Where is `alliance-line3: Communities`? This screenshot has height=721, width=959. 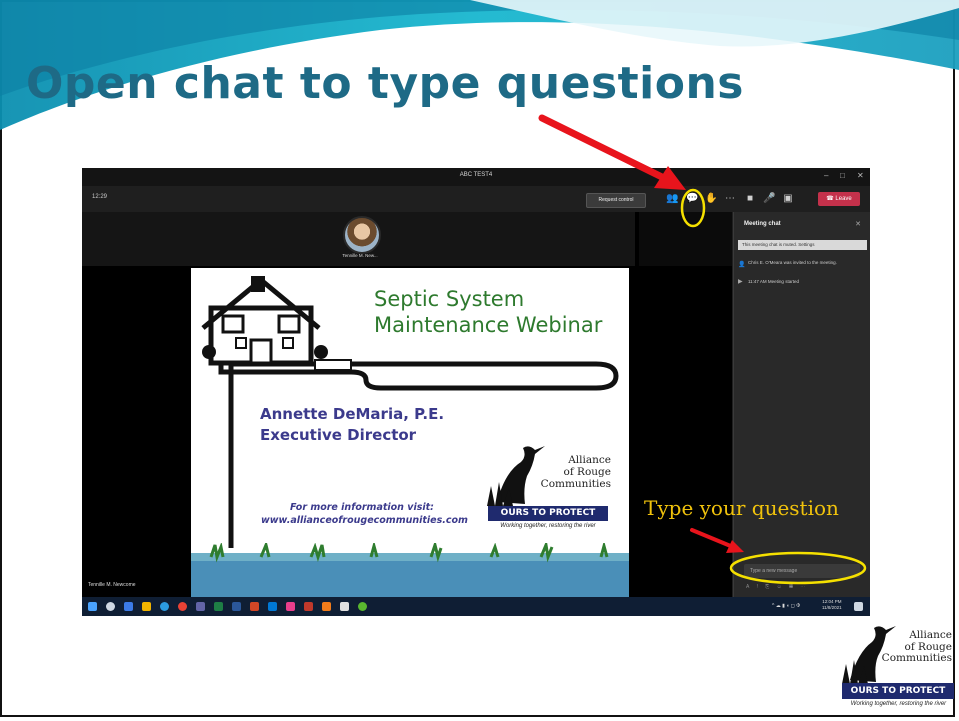 alliance-line3: Communities is located at coordinates (575, 484).